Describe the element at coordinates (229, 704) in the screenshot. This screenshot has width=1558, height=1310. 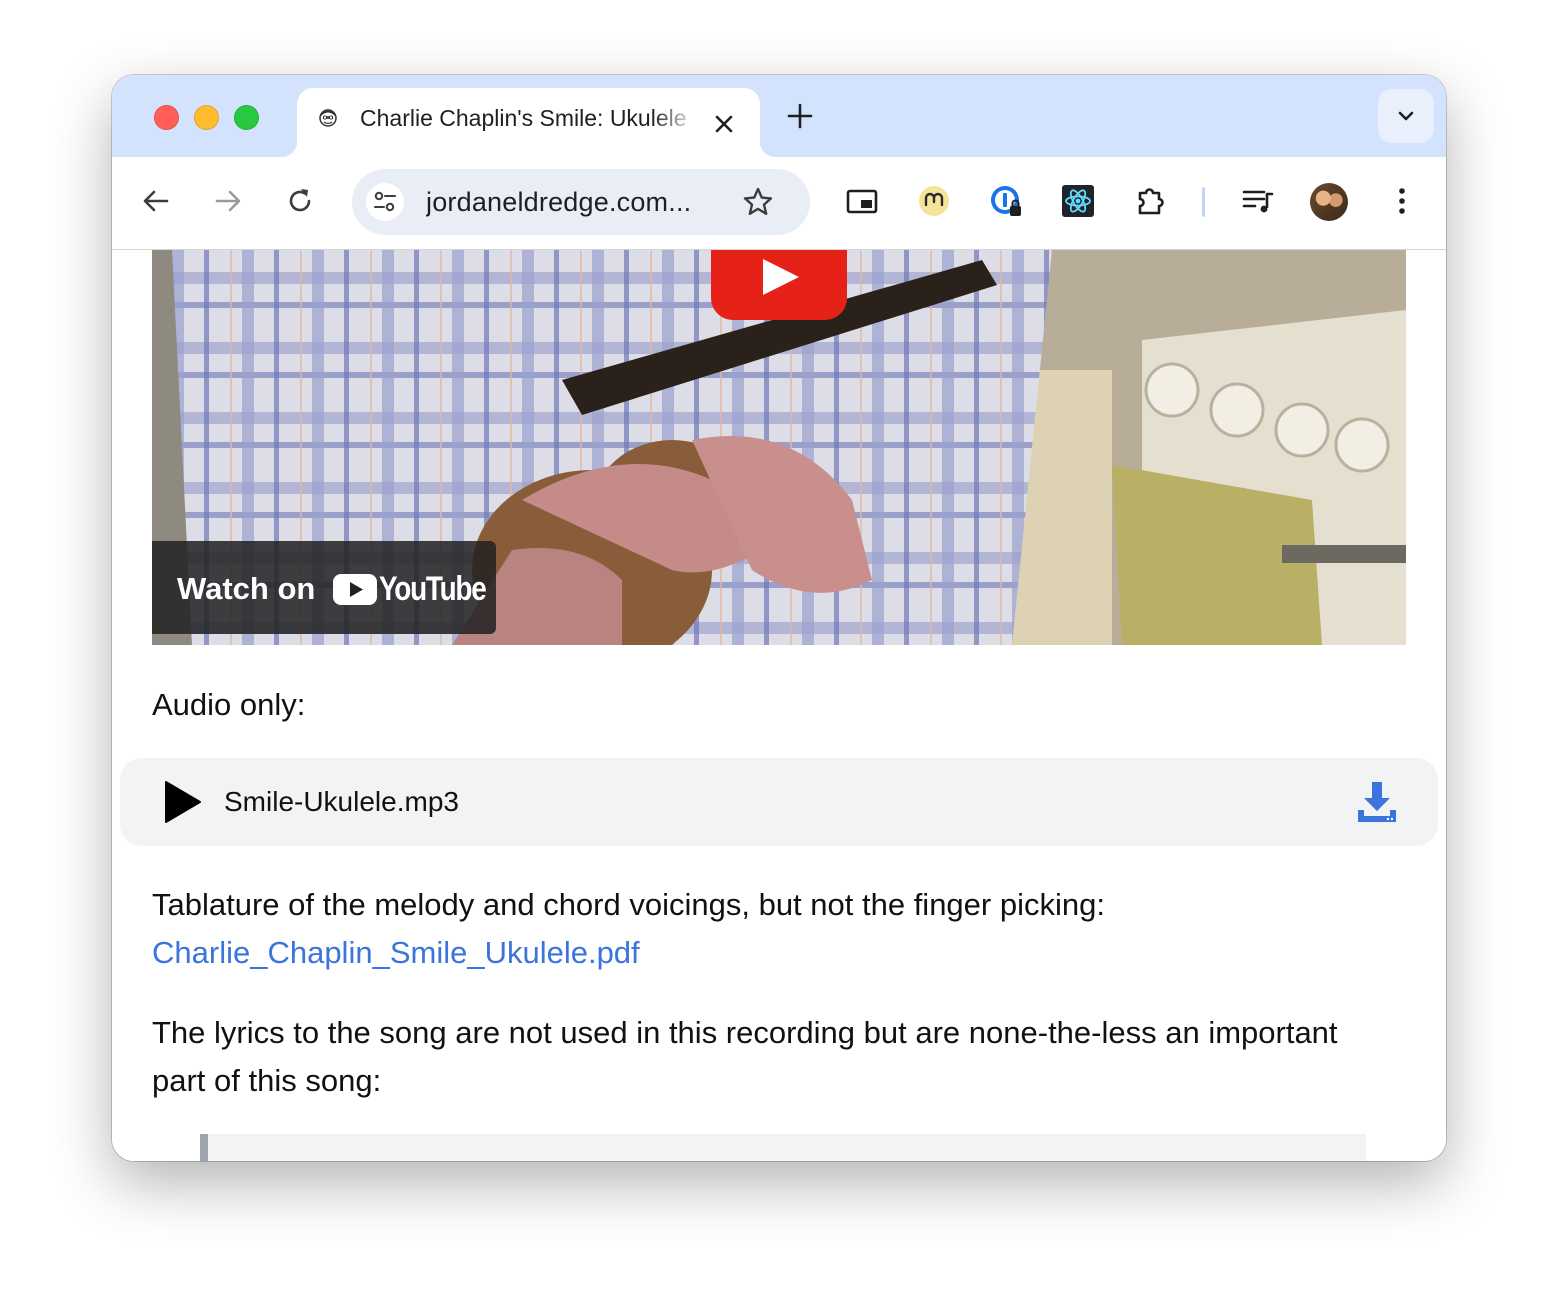
I see `audio-heading: Audio only:` at that location.